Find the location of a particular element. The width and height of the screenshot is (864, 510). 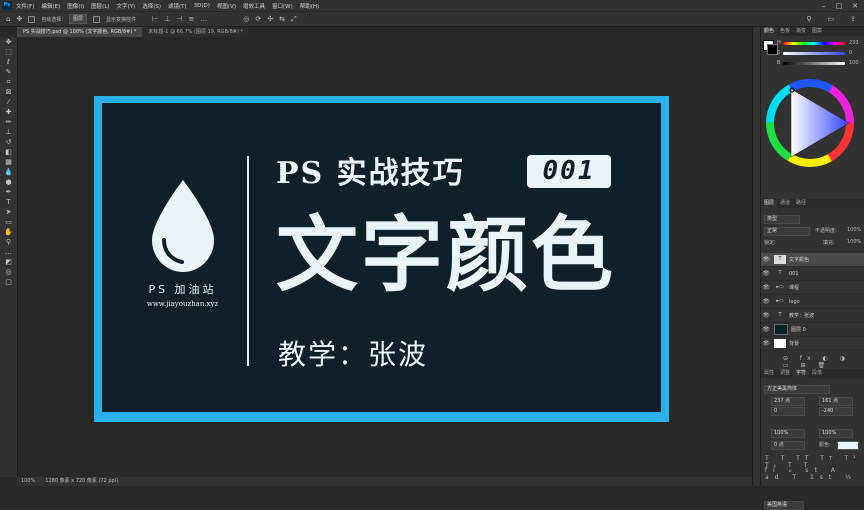

menu-file: 文件(F) is located at coordinates (25, 6).